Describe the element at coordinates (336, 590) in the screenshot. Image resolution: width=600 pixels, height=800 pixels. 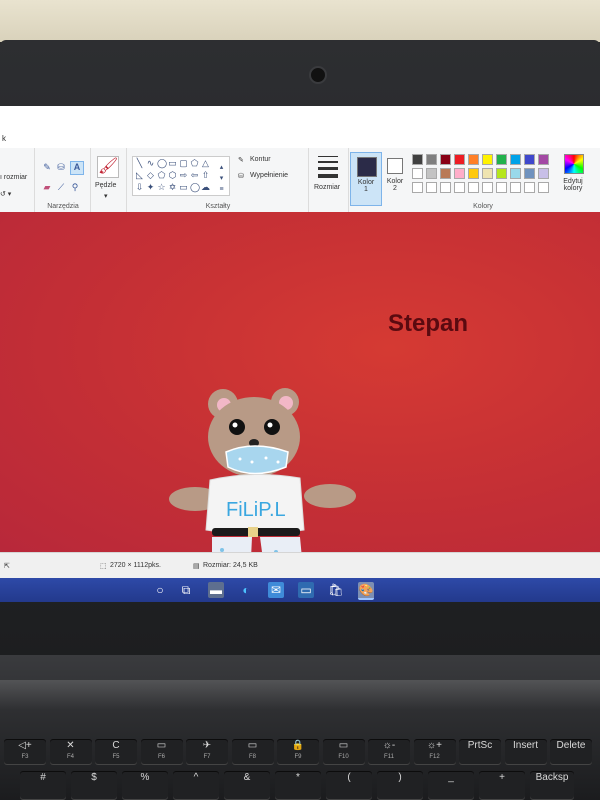
I see `store-icon: 🛍` at that location.